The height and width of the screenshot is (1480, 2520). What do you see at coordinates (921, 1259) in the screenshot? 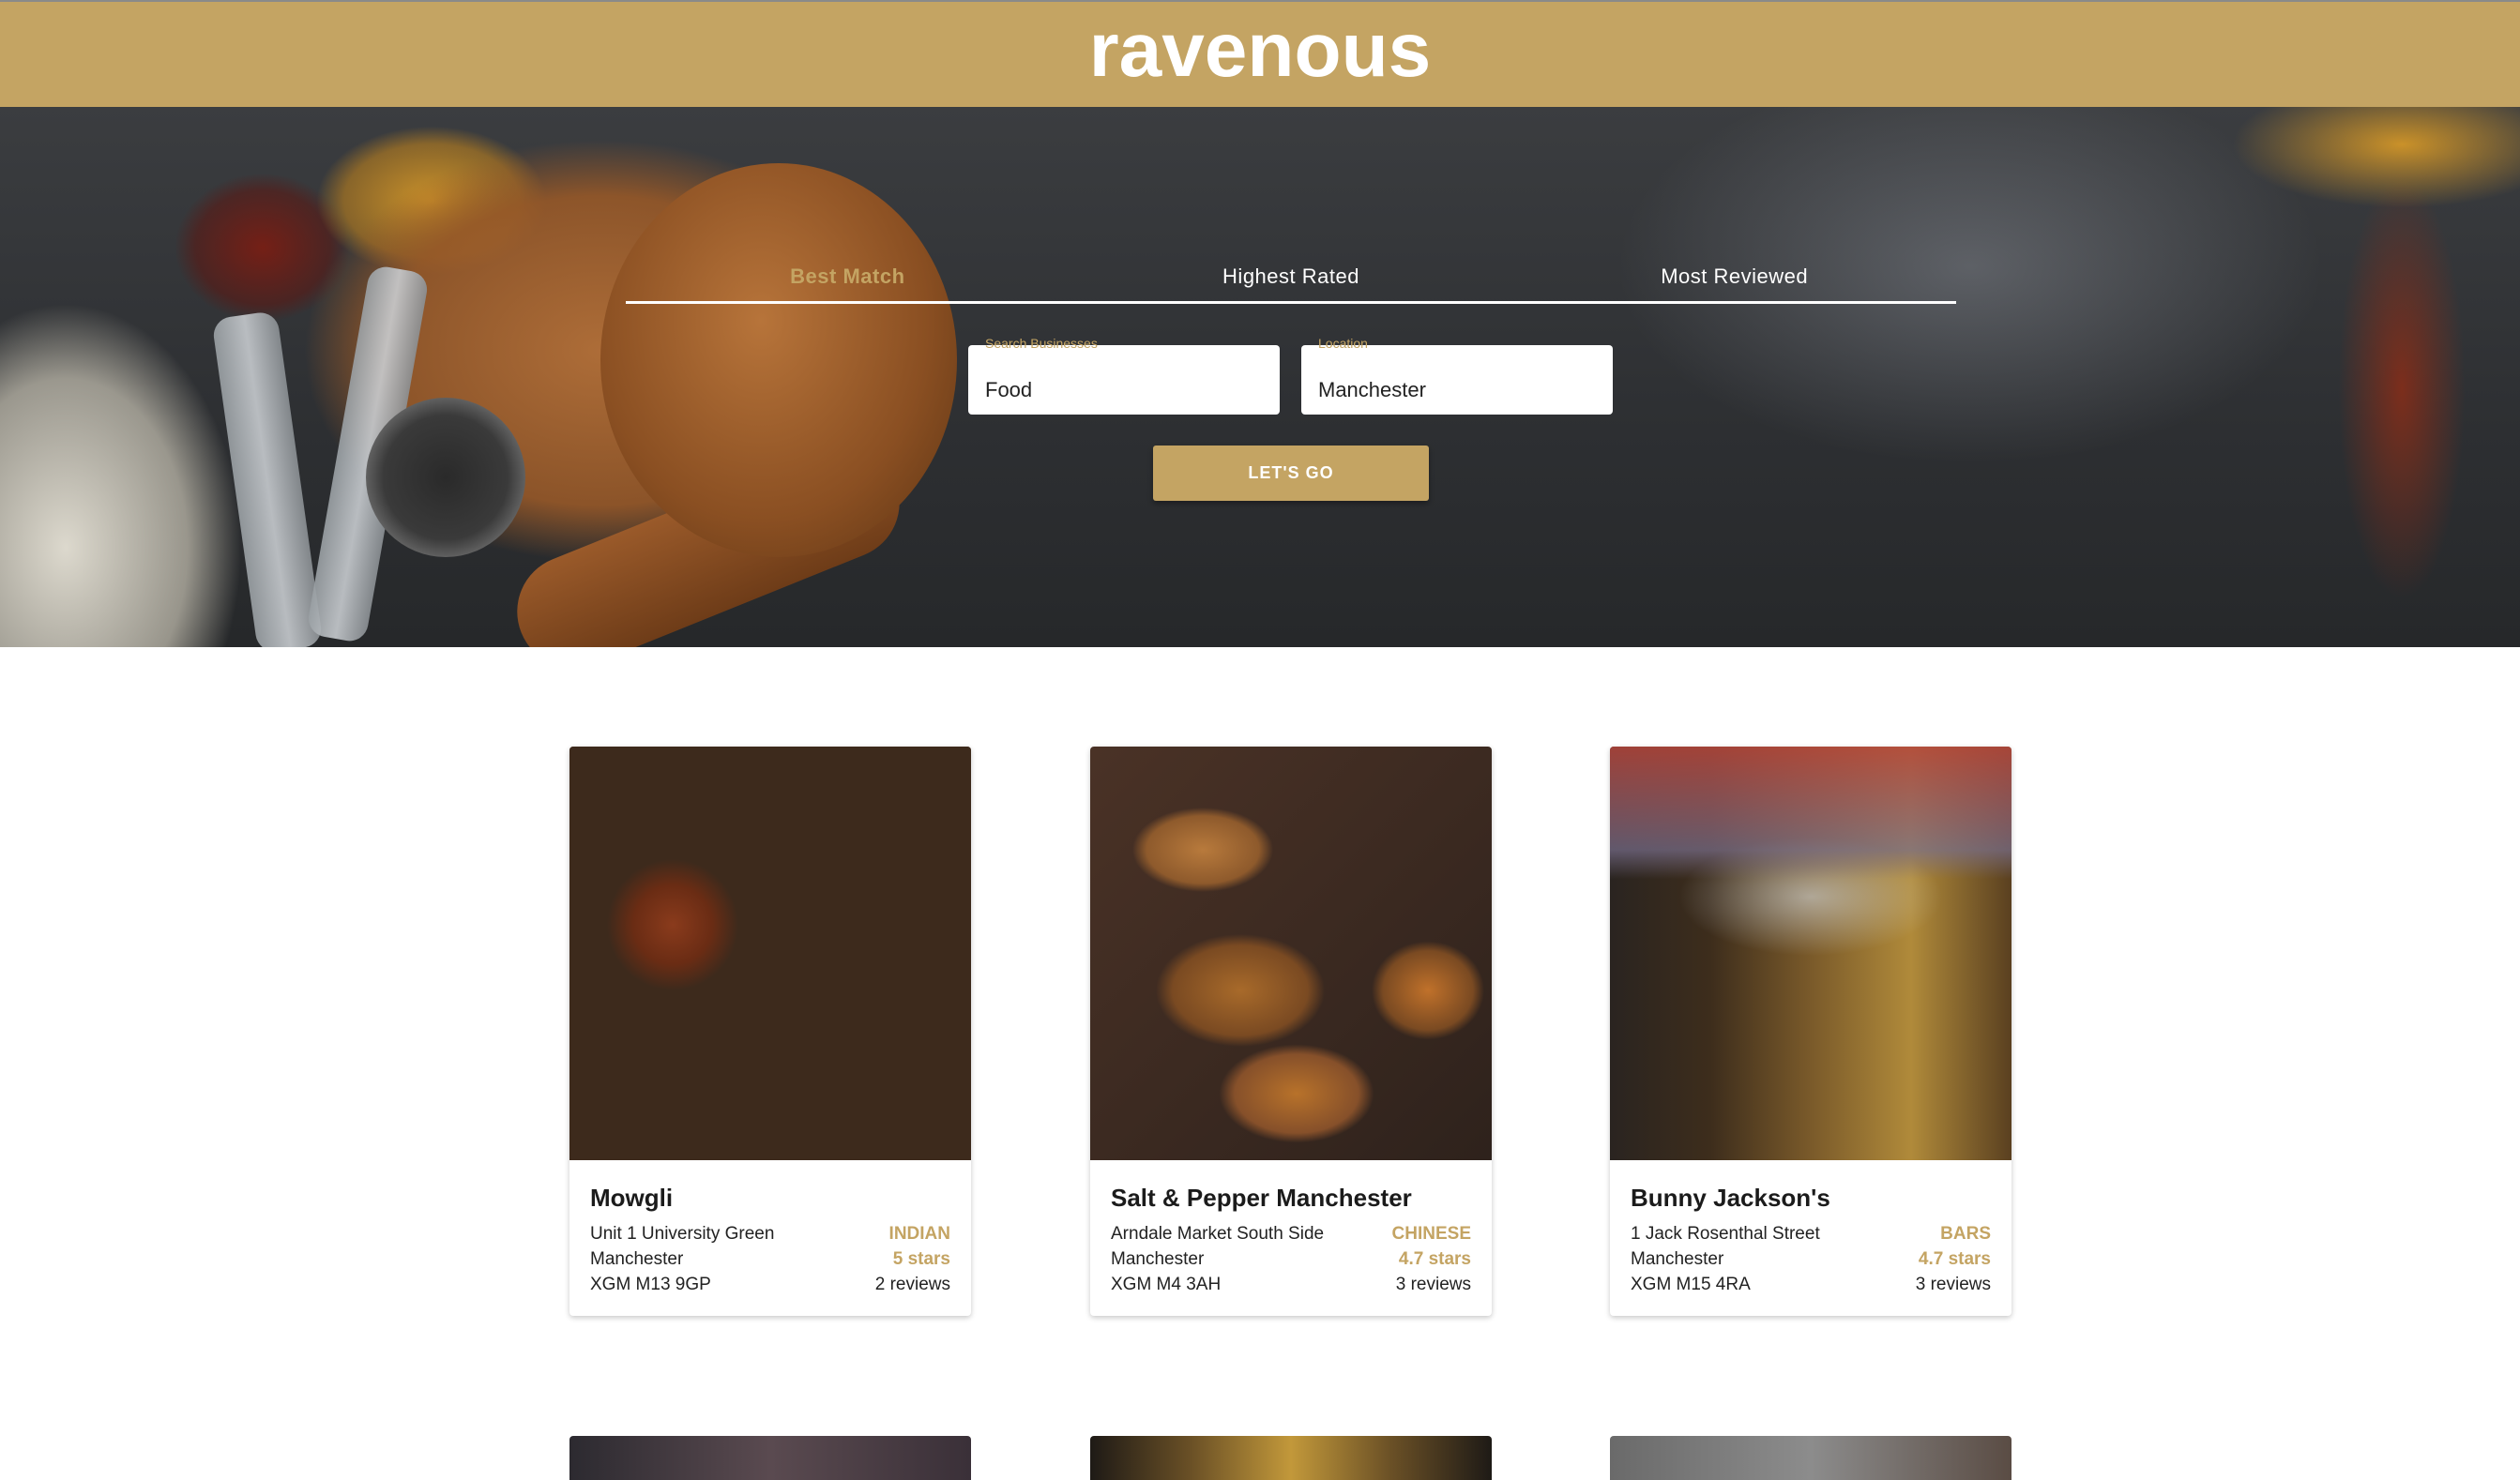
I see `business-rating: 5 stars` at bounding box center [921, 1259].